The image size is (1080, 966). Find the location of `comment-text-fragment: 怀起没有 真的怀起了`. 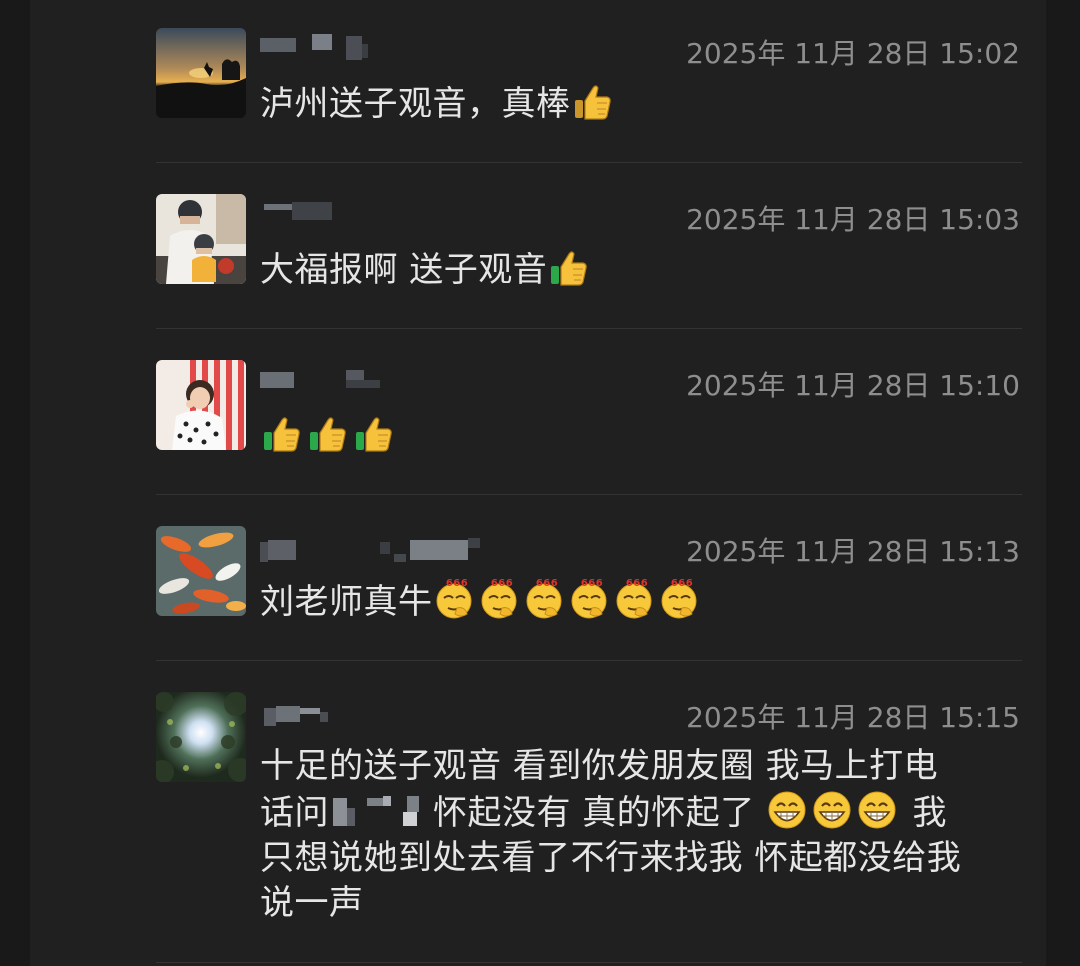

comment-text-fragment: 怀起没有 真的怀起了 is located at coordinates (594, 813).